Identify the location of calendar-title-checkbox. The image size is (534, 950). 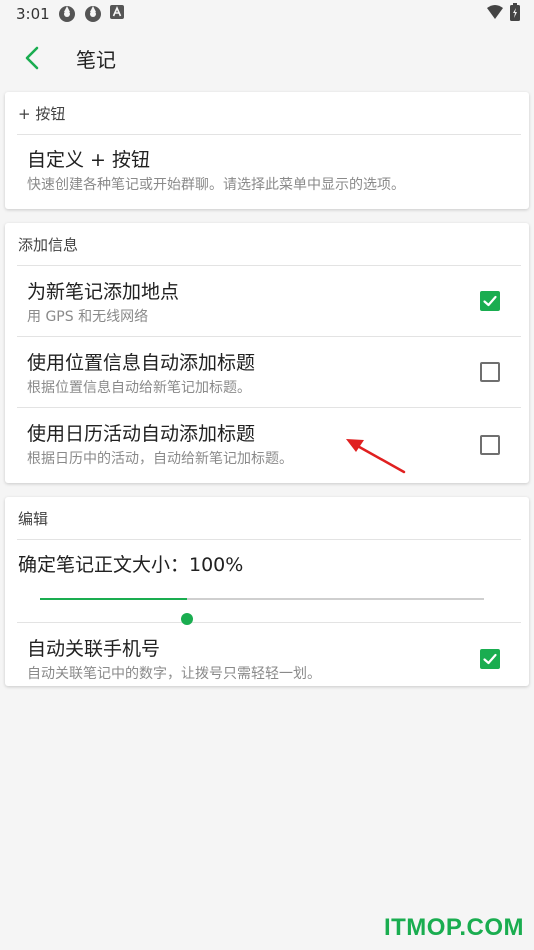
(490, 444).